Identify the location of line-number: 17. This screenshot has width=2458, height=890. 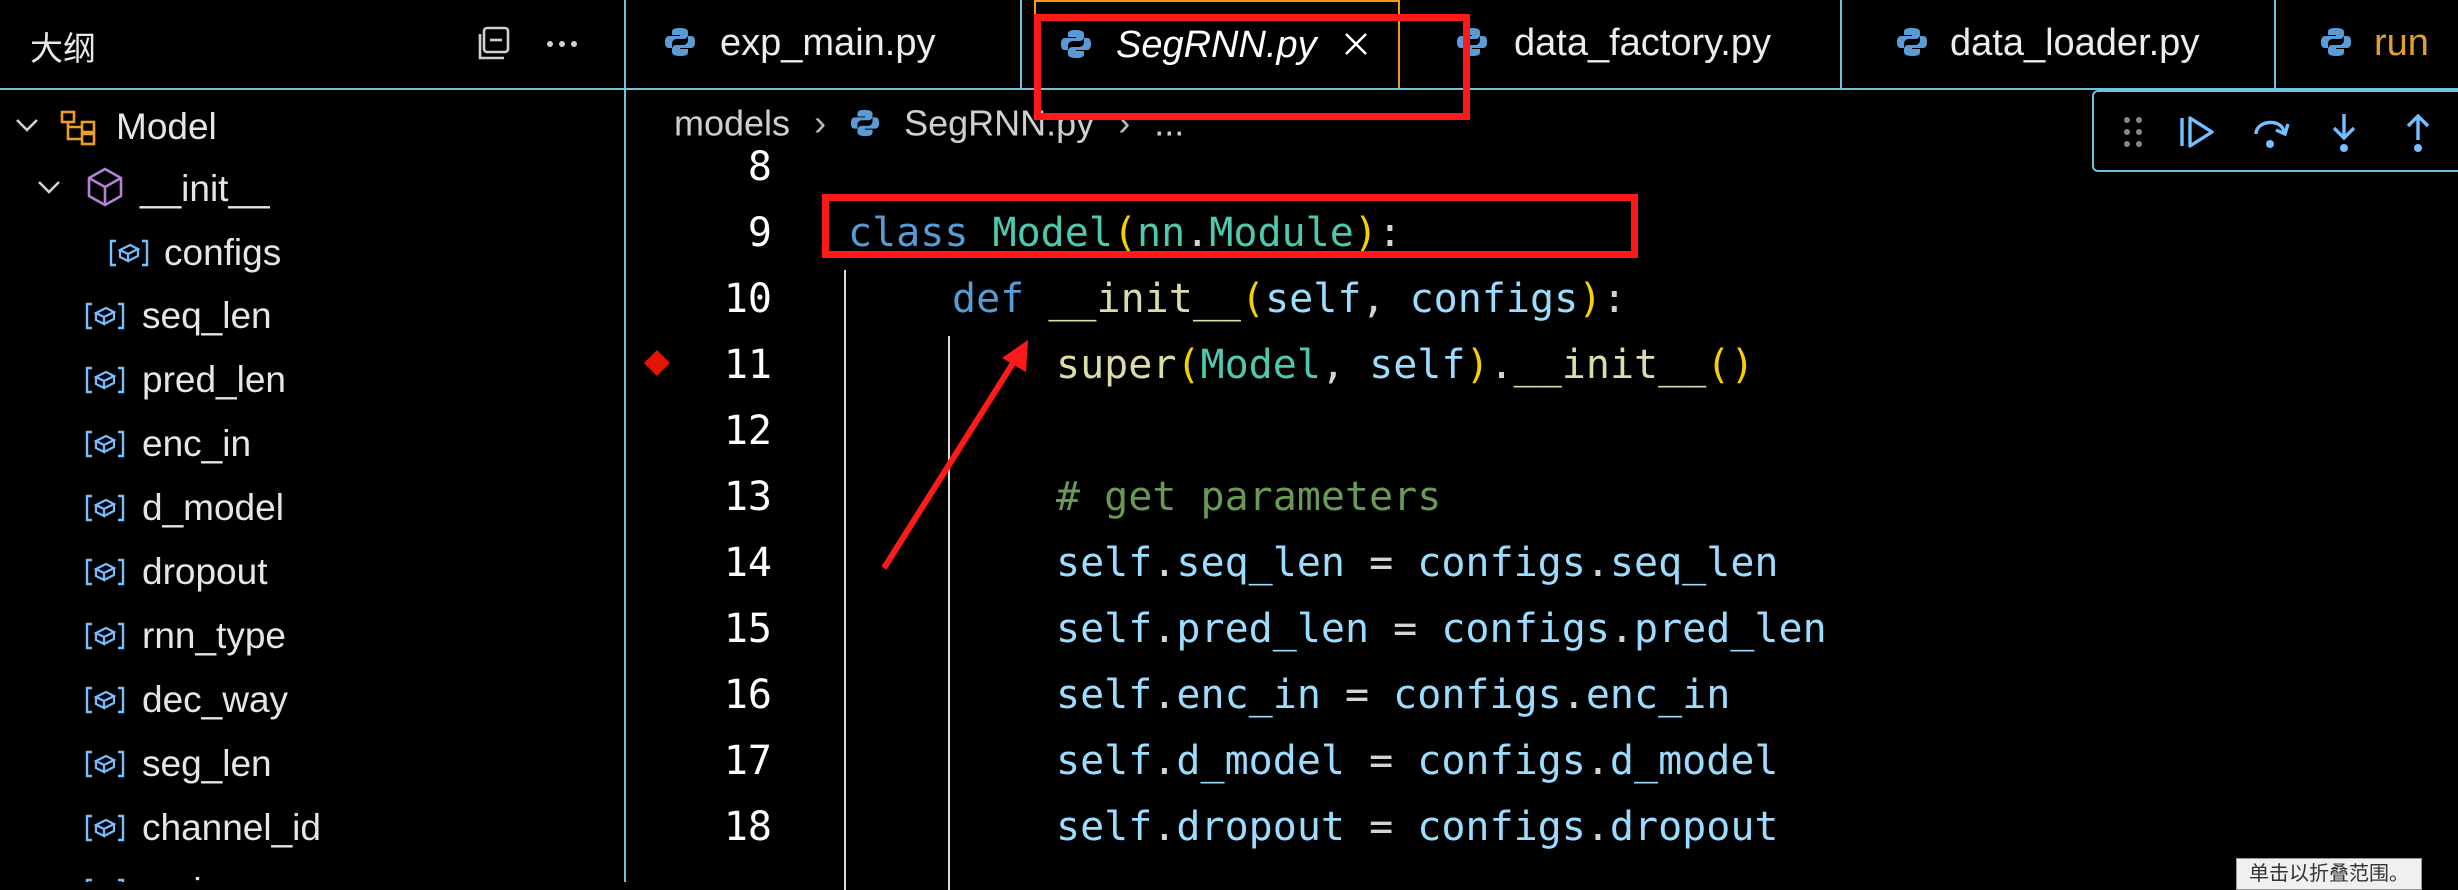
(747, 761).